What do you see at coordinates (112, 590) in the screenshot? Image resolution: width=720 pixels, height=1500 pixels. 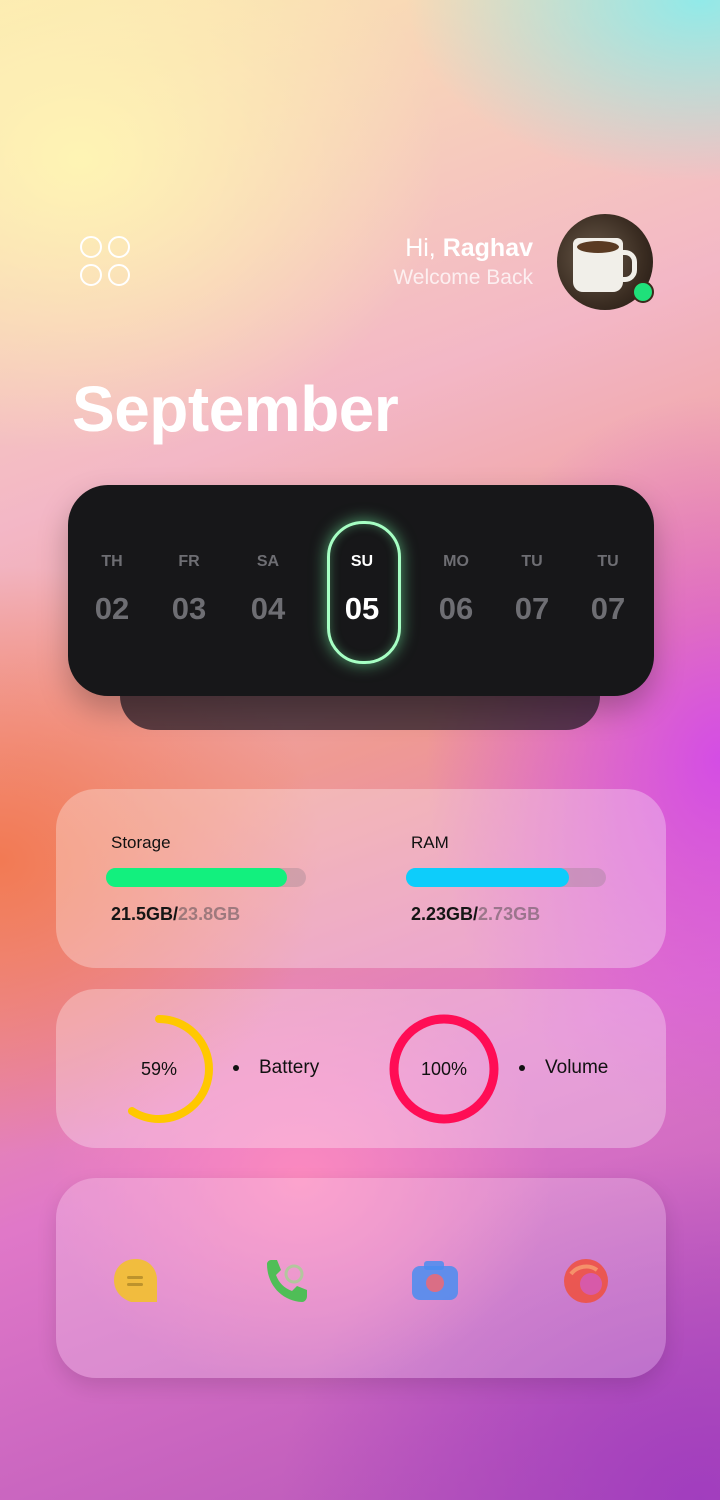 I see `day-thu: TH 02` at bounding box center [112, 590].